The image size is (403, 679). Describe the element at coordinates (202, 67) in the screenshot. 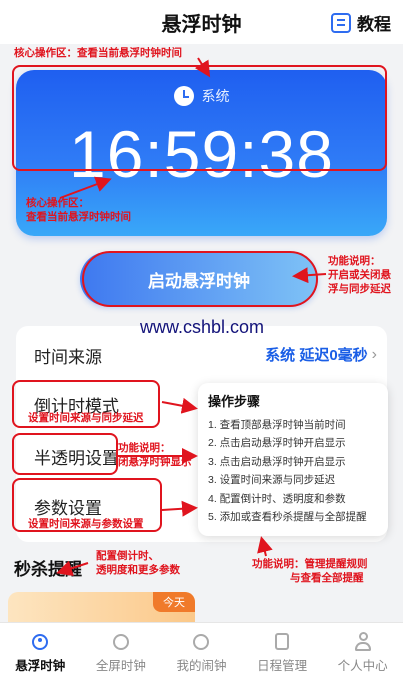

I see `arrow-top` at that location.